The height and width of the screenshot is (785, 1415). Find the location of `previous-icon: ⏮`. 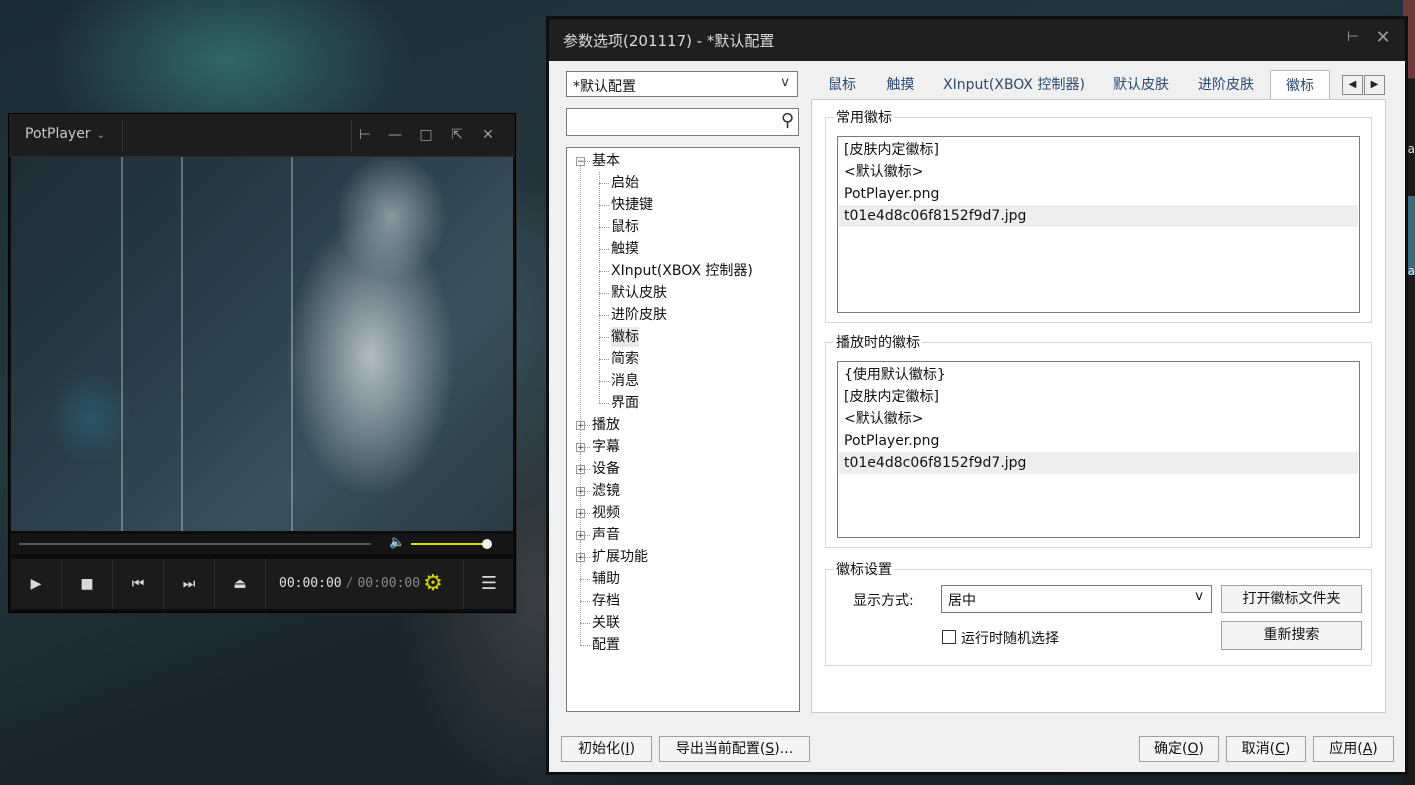

previous-icon: ⏮ is located at coordinates (138, 584).